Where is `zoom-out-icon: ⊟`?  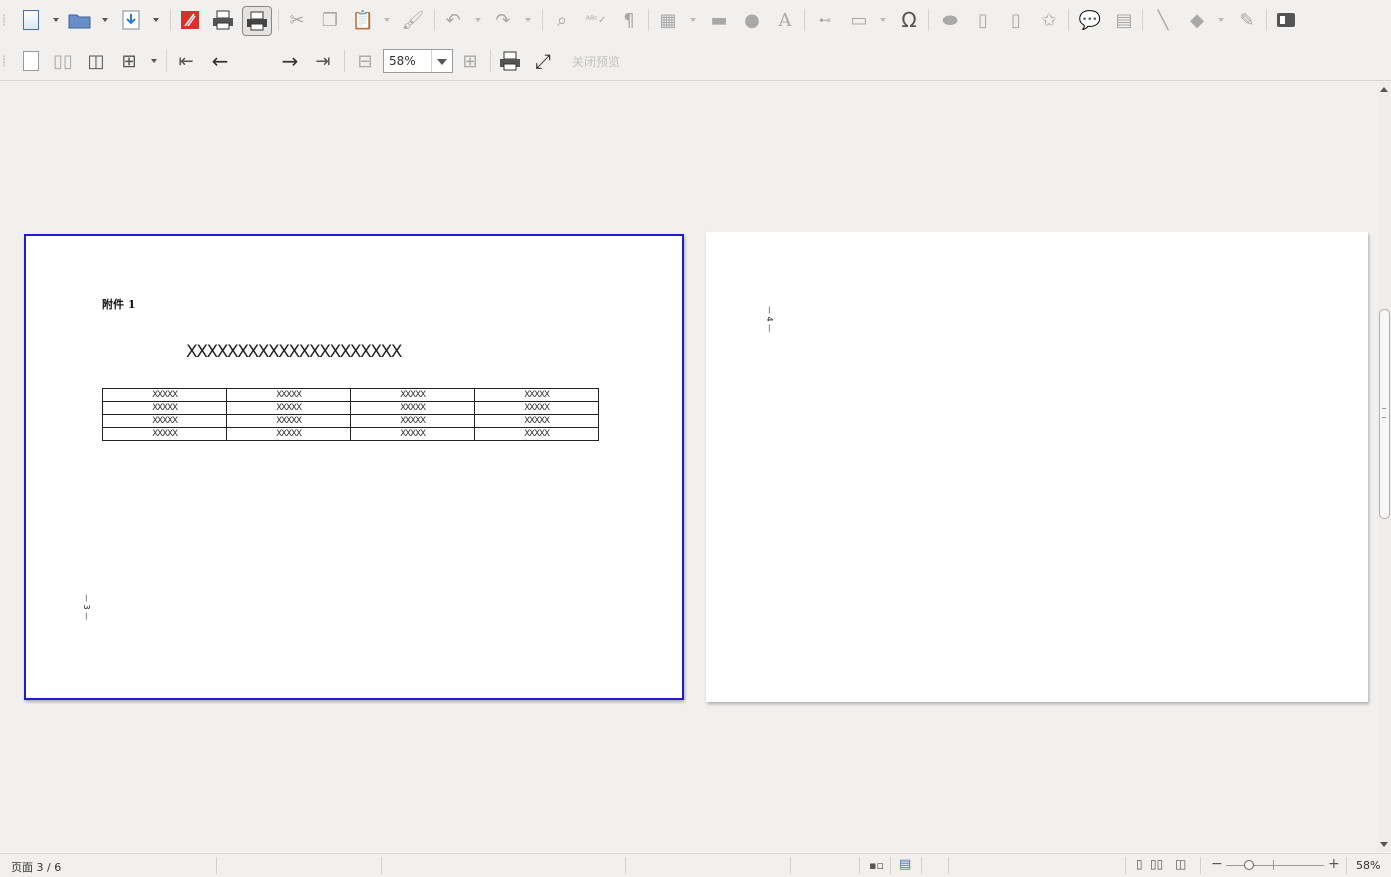
zoom-out-icon: ⊟ is located at coordinates (365, 61).